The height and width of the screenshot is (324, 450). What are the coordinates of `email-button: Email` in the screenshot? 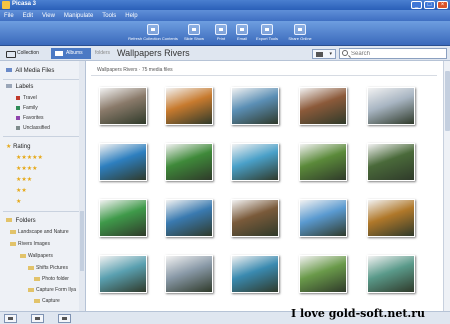 It's located at (242, 32).